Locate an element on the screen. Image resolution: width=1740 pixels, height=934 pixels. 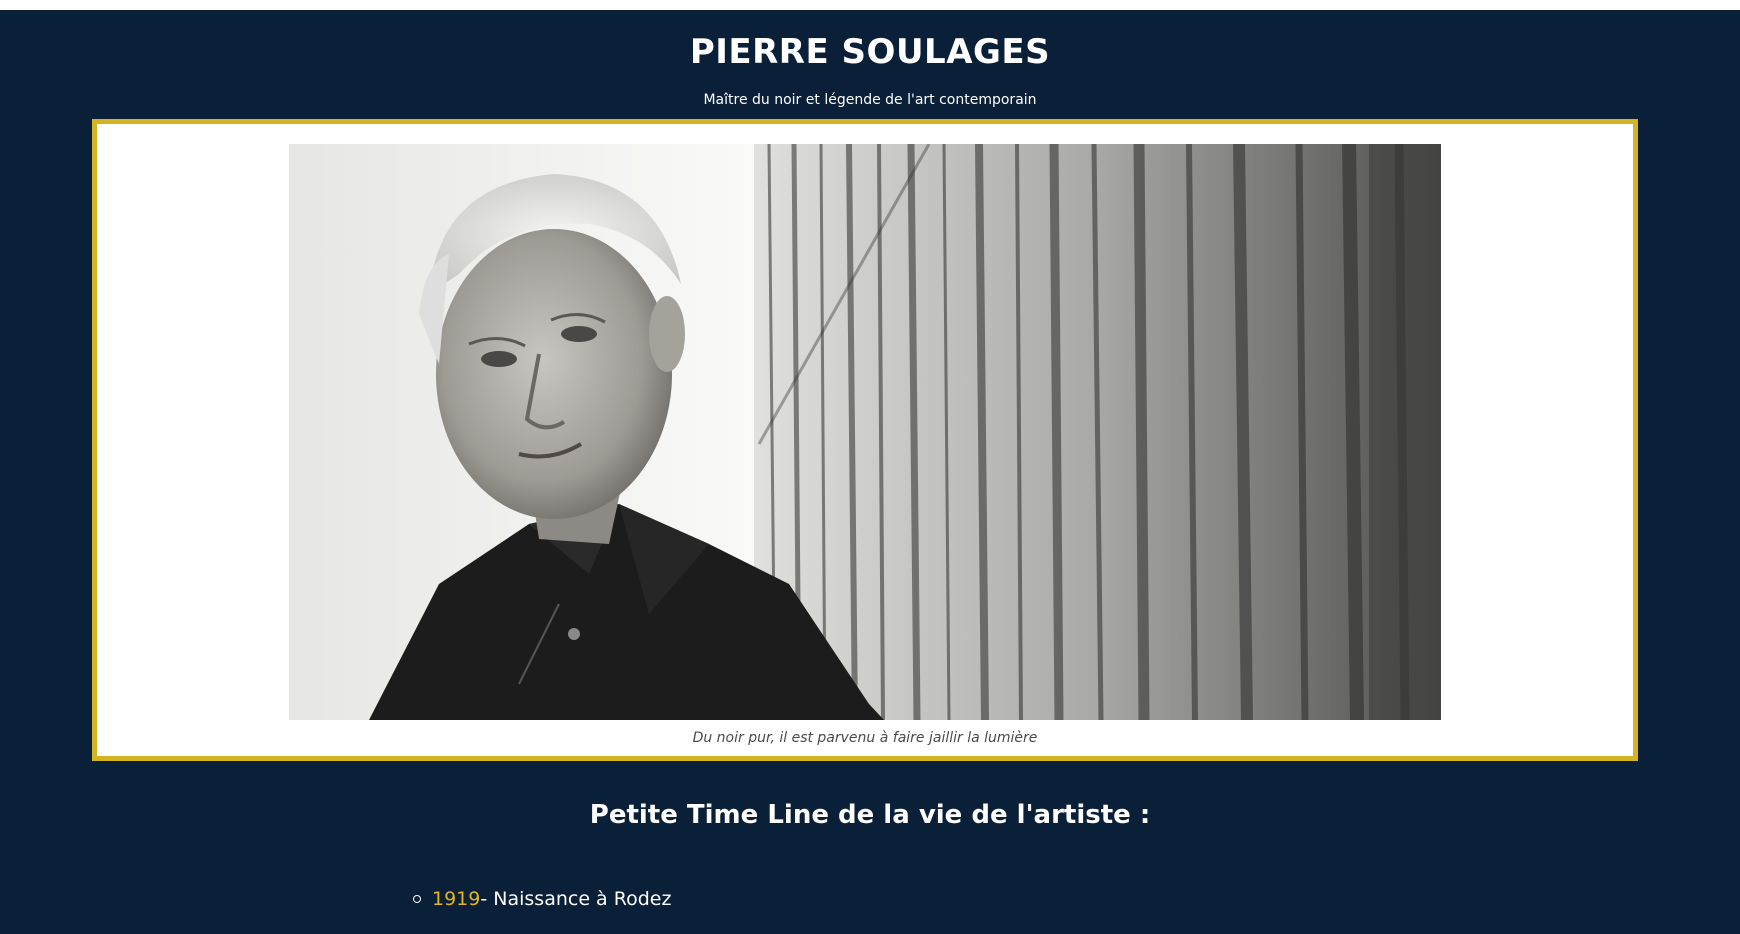
timeline-item: 1919 - Naissance à Rodez is located at coordinates (542, 899).